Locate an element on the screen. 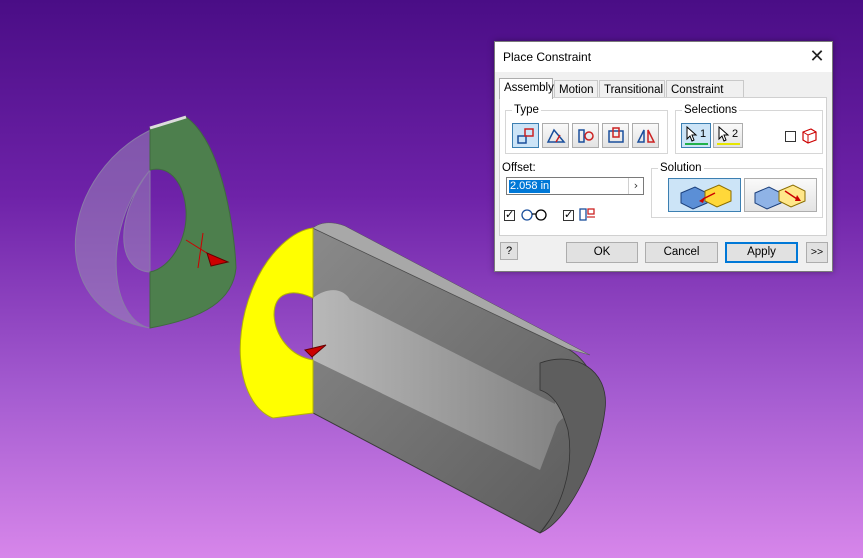  tangent-constraint-icon is located at coordinates (586, 136).